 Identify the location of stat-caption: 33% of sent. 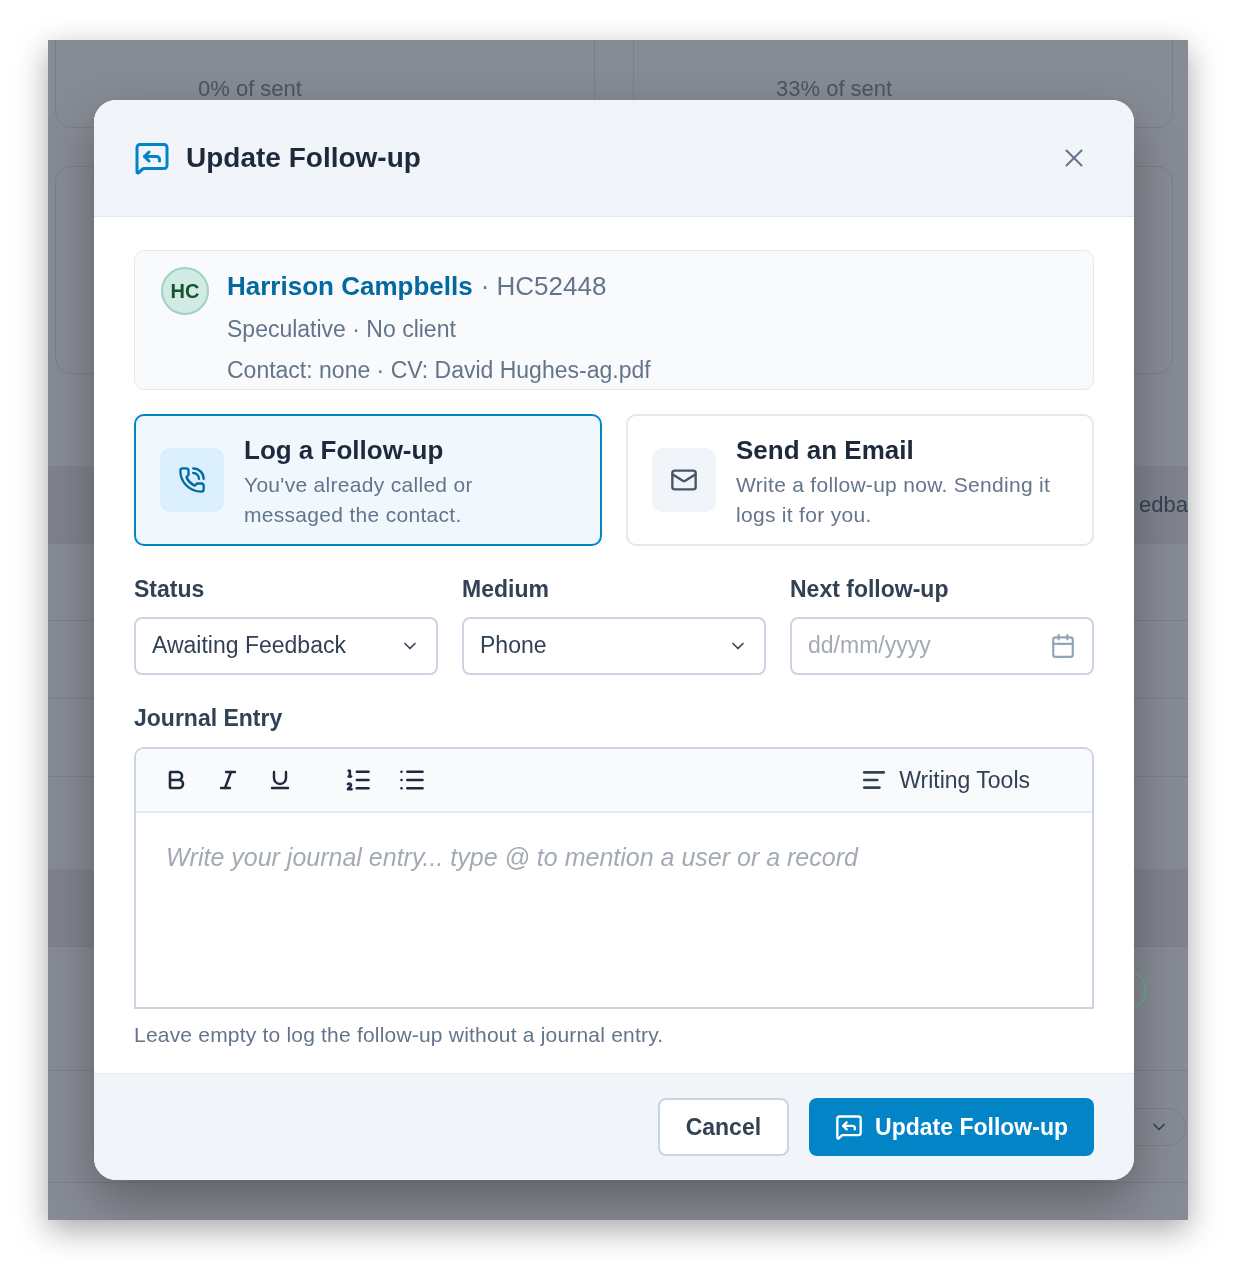
(834, 89).